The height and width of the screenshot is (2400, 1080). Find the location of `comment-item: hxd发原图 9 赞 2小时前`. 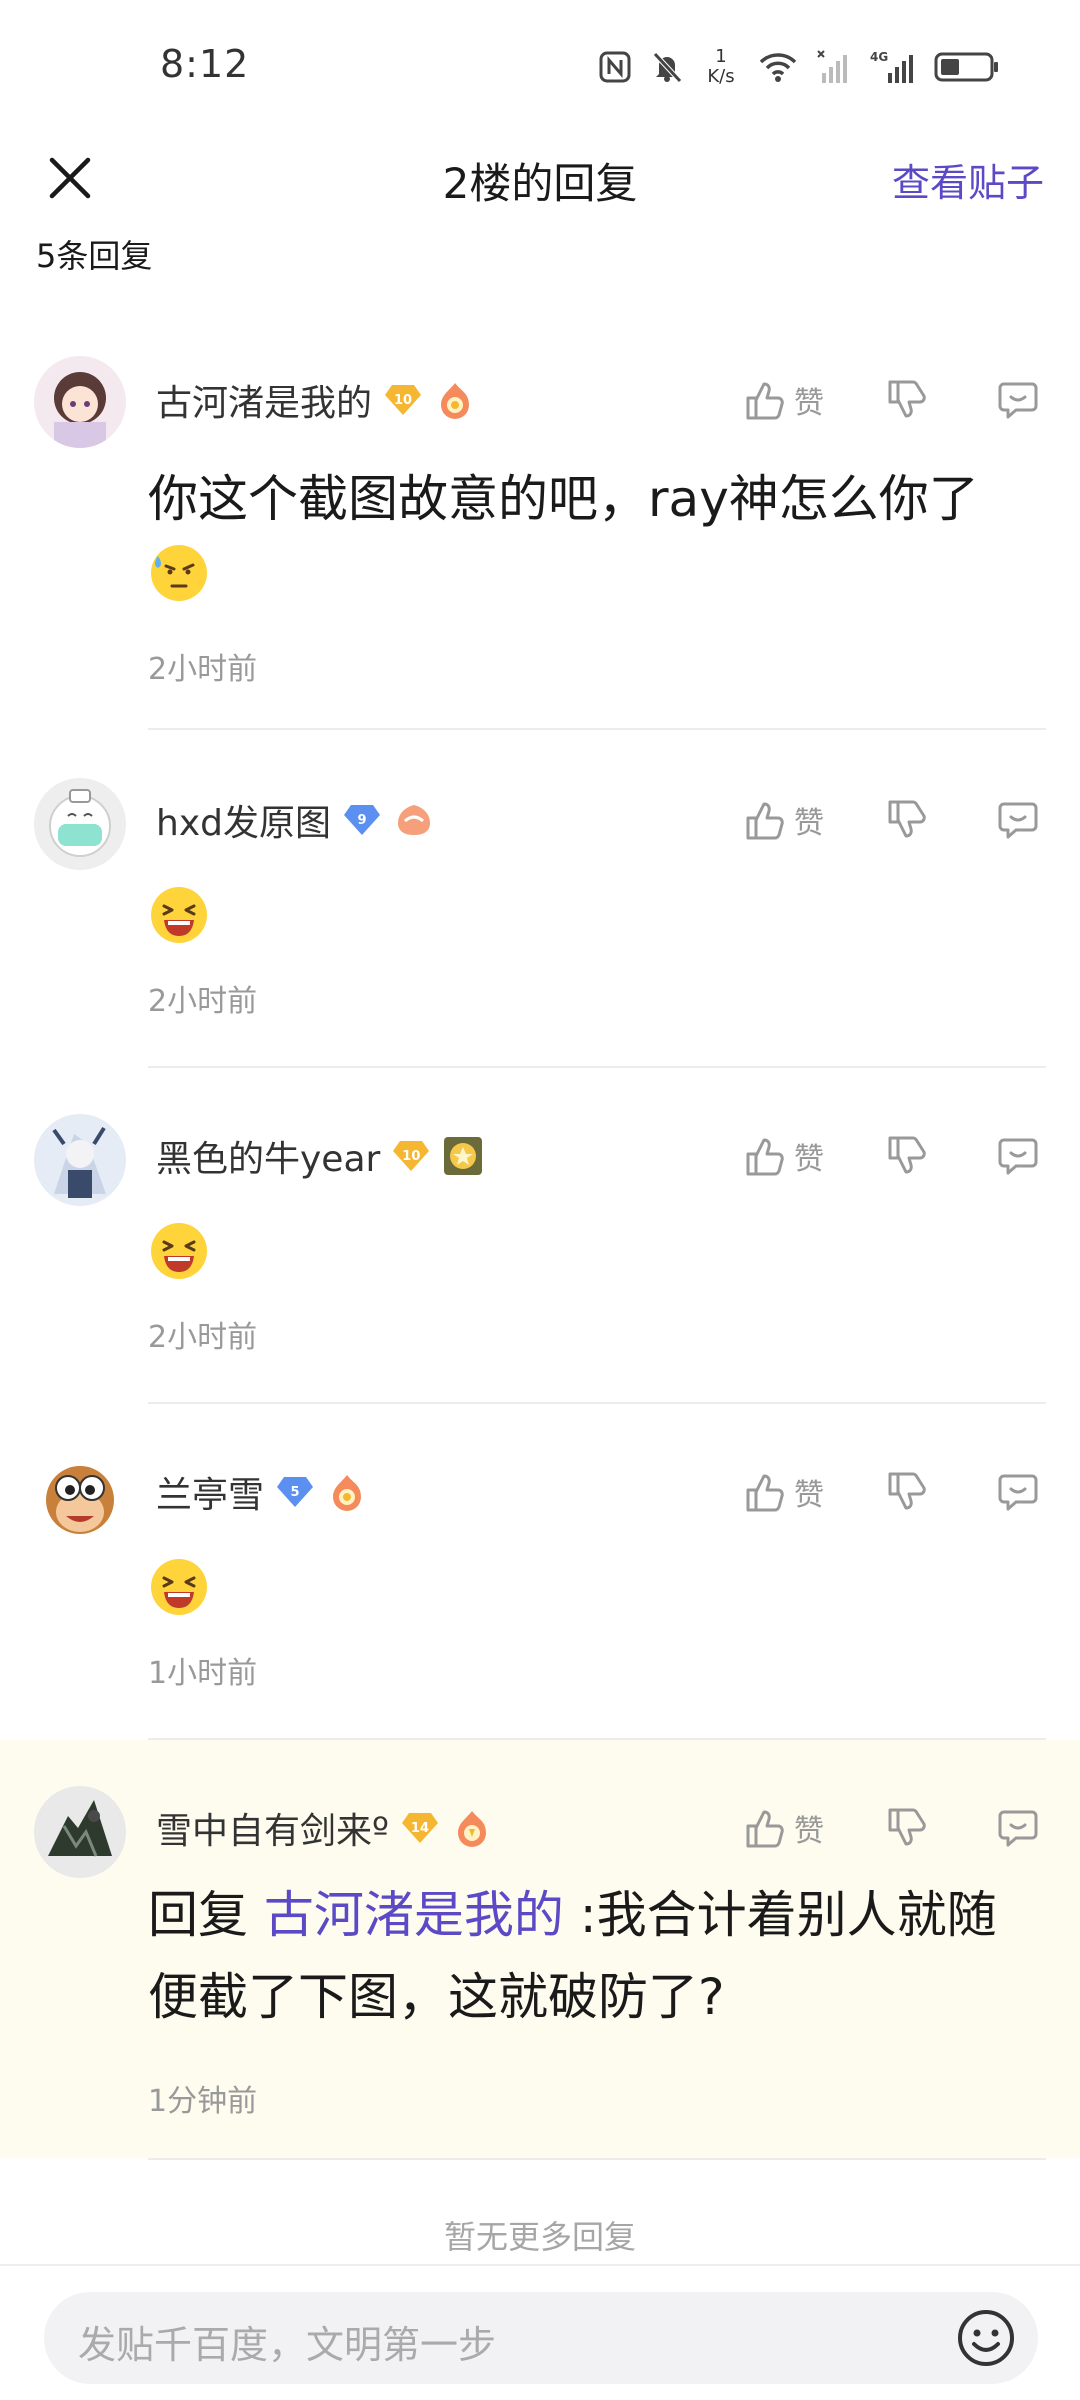

comment-item: hxd发原图 9 赞 2小时前 is located at coordinates (540, 920).